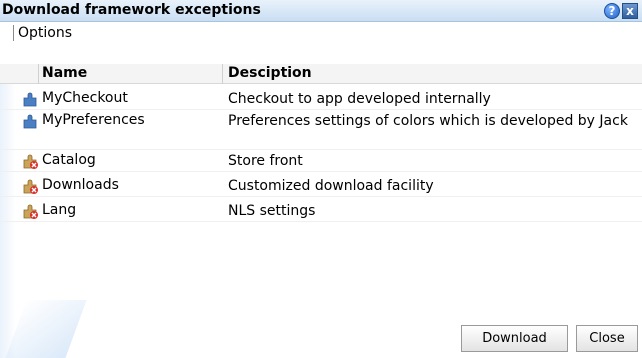 The height and width of the screenshot is (358, 642). Describe the element at coordinates (45, 33) in the screenshot. I see `options-menu: Options` at that location.